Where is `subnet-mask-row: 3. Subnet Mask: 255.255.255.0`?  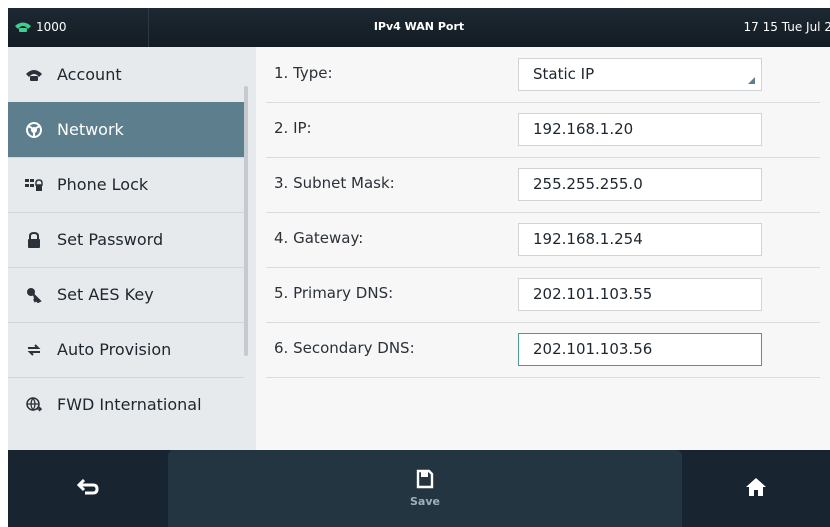
subnet-mask-row: 3. Subnet Mask: 255.255.255.0 is located at coordinates (543, 185).